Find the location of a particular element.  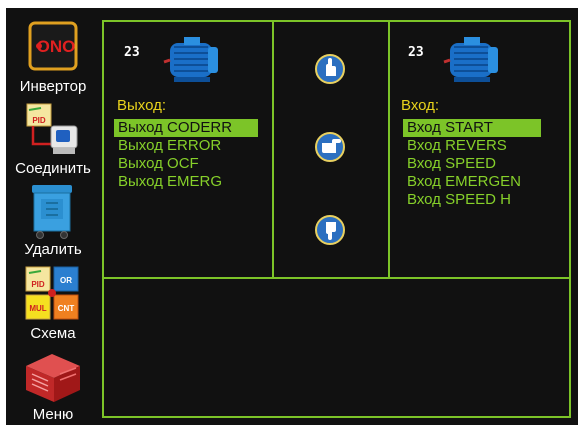

list-item: Выход ERROR is located at coordinates (186, 146).